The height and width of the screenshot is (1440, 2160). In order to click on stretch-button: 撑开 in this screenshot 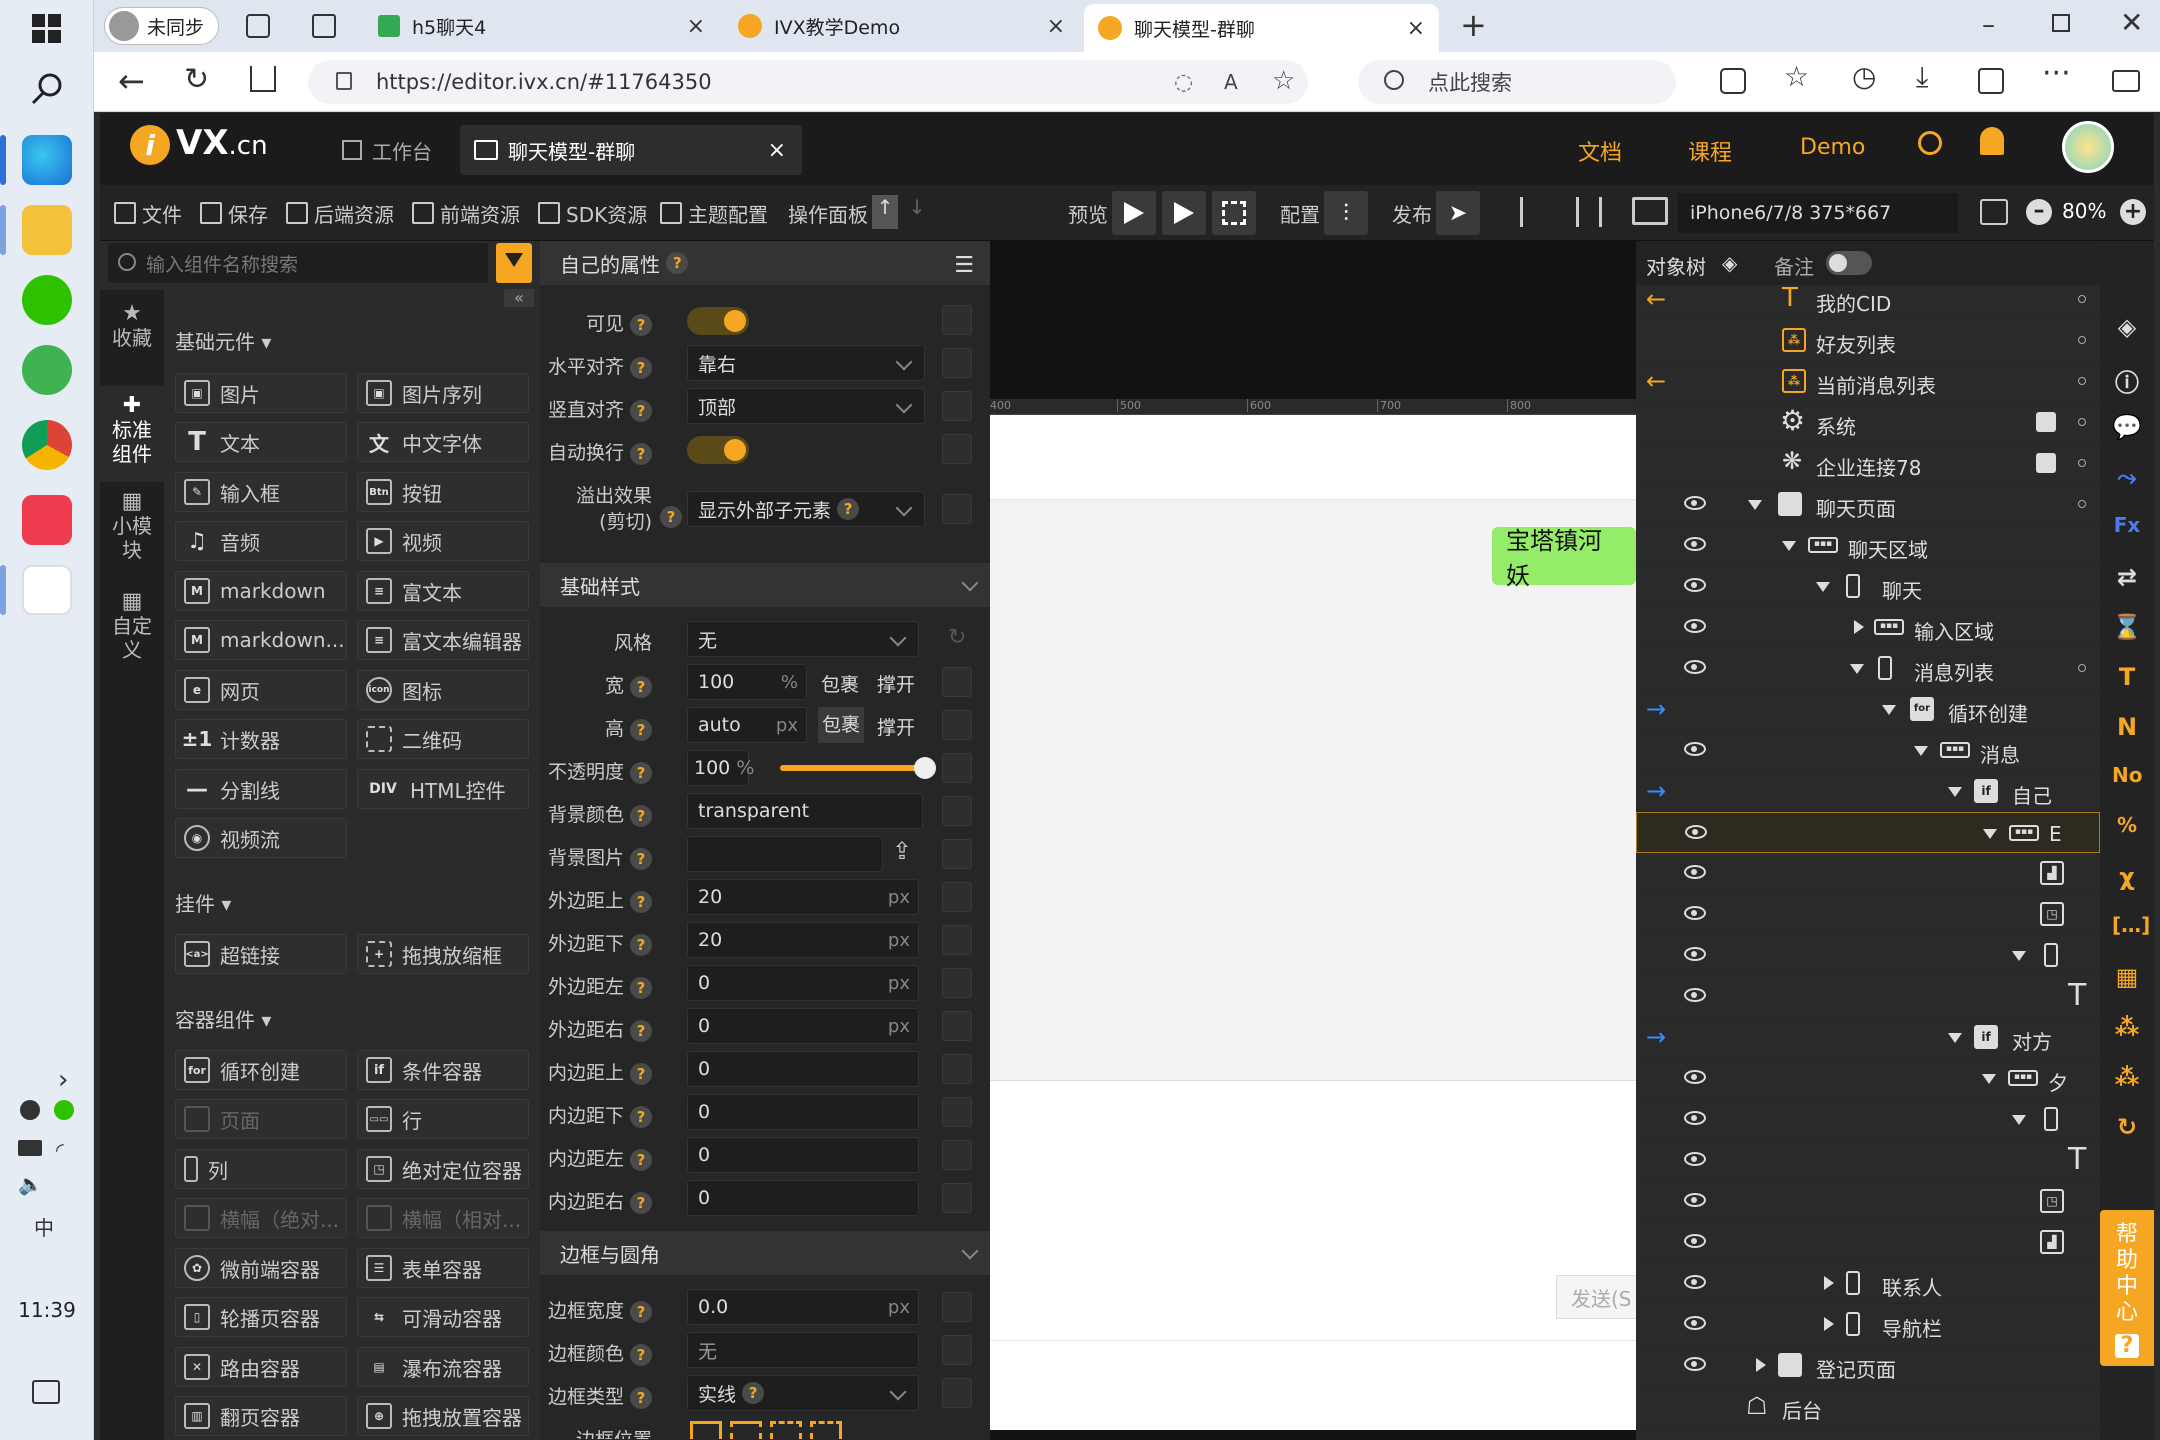, I will do `click(896, 726)`.